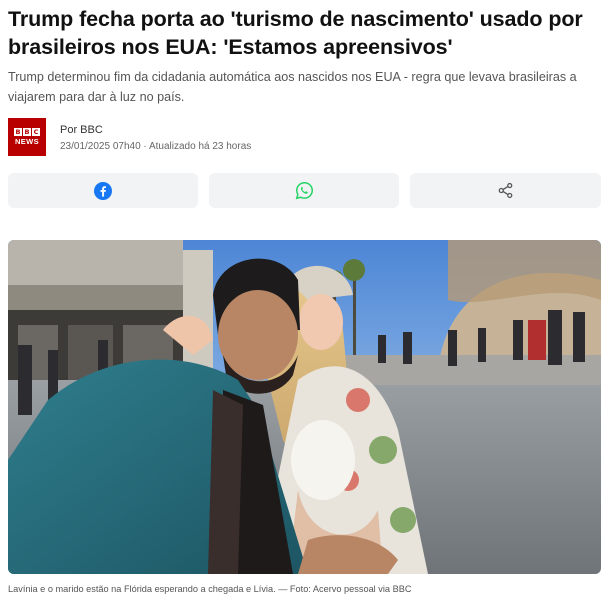 The height and width of the screenshot is (601, 609). I want to click on facebook-share-button, so click(103, 190).